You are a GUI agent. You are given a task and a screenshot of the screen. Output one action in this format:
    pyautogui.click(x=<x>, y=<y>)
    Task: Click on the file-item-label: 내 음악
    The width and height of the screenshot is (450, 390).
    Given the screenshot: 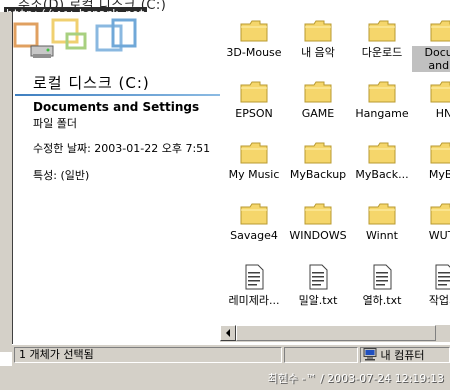 What is the action you would take?
    pyautogui.click(x=318, y=52)
    